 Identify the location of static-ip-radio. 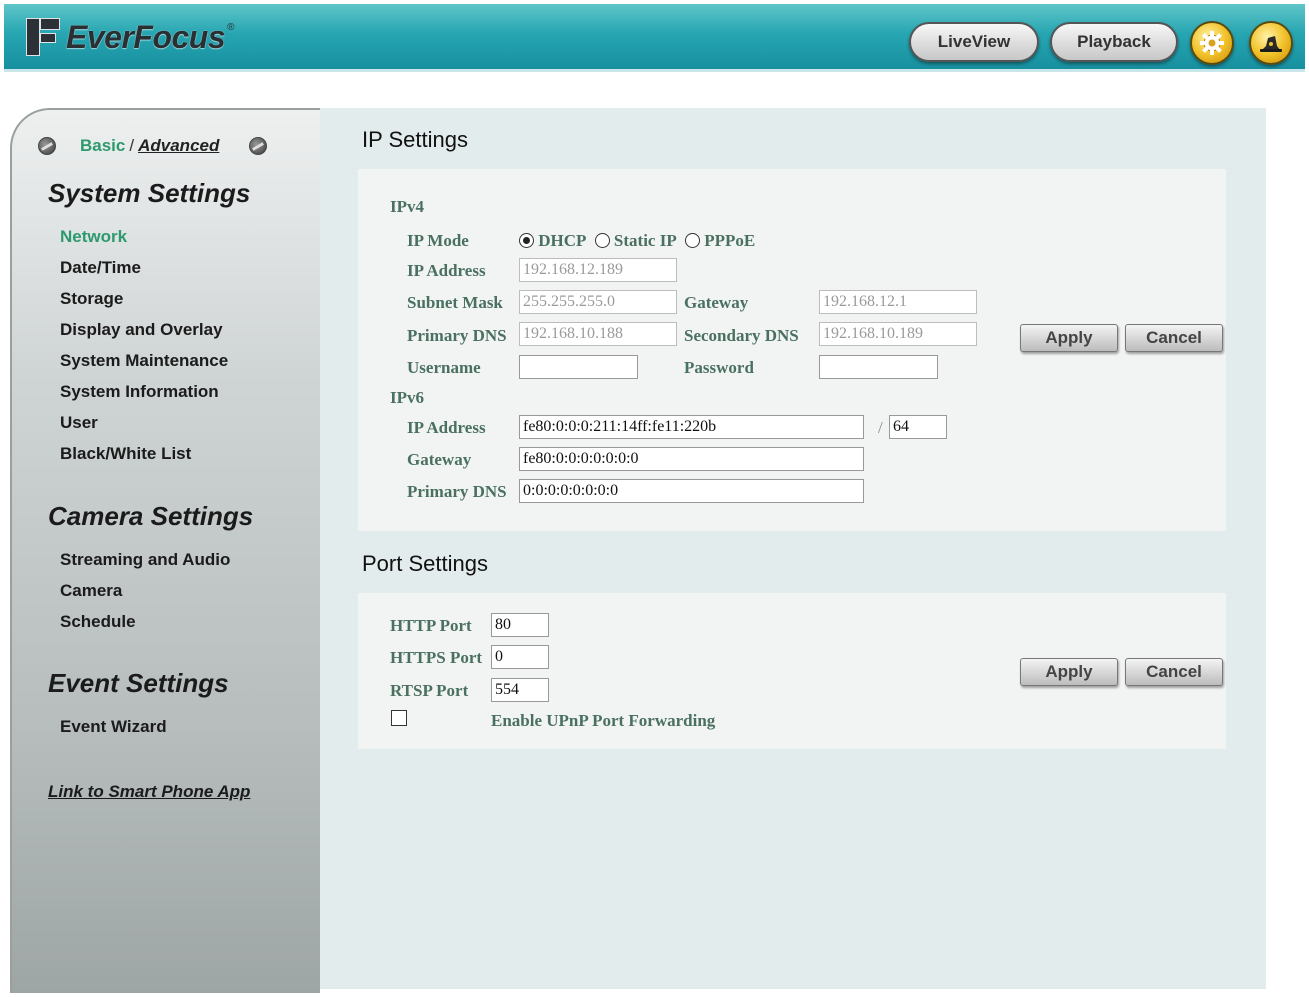
(602, 240).